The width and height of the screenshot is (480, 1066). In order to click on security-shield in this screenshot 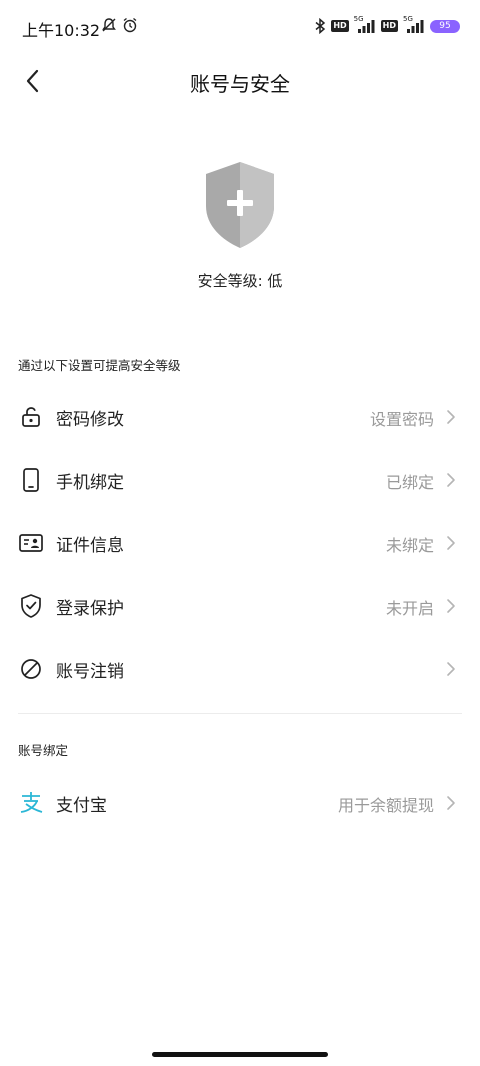, I will do `click(240, 205)`.